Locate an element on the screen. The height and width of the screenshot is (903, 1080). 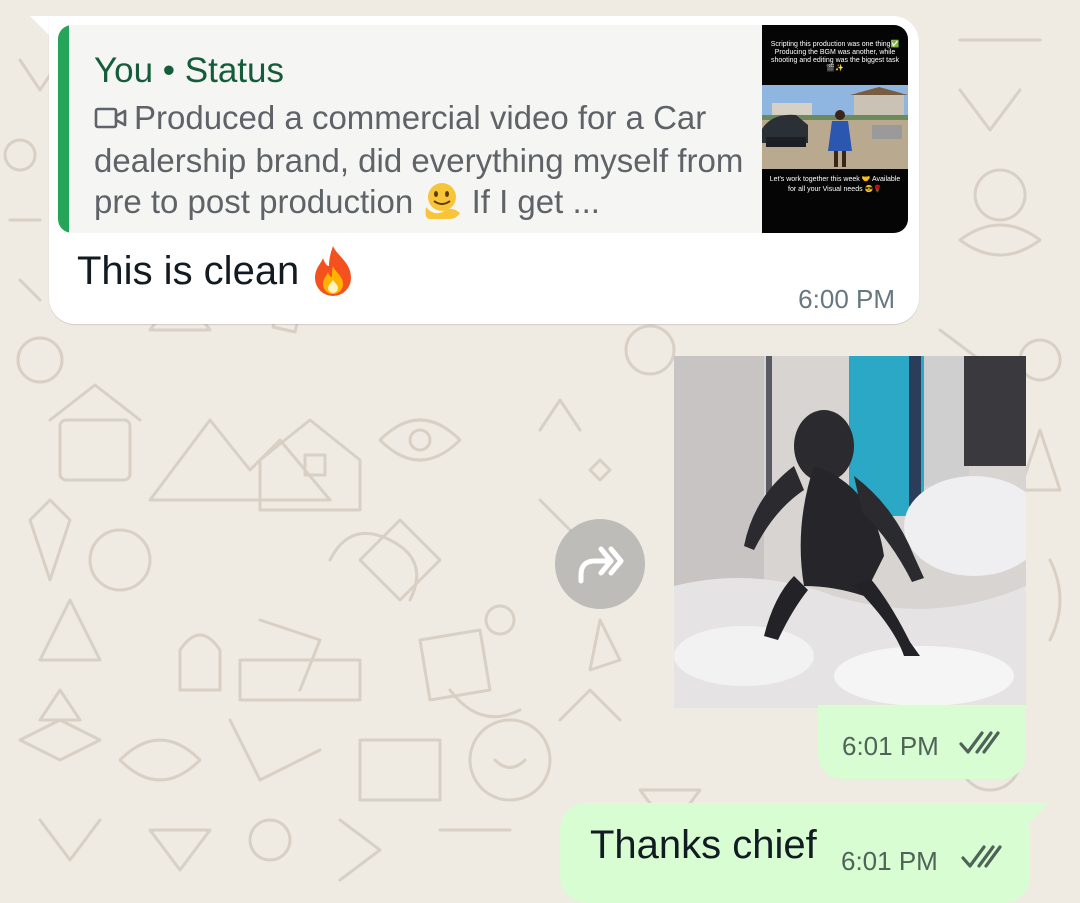
fire-emoji-icon is located at coordinates (333, 272).